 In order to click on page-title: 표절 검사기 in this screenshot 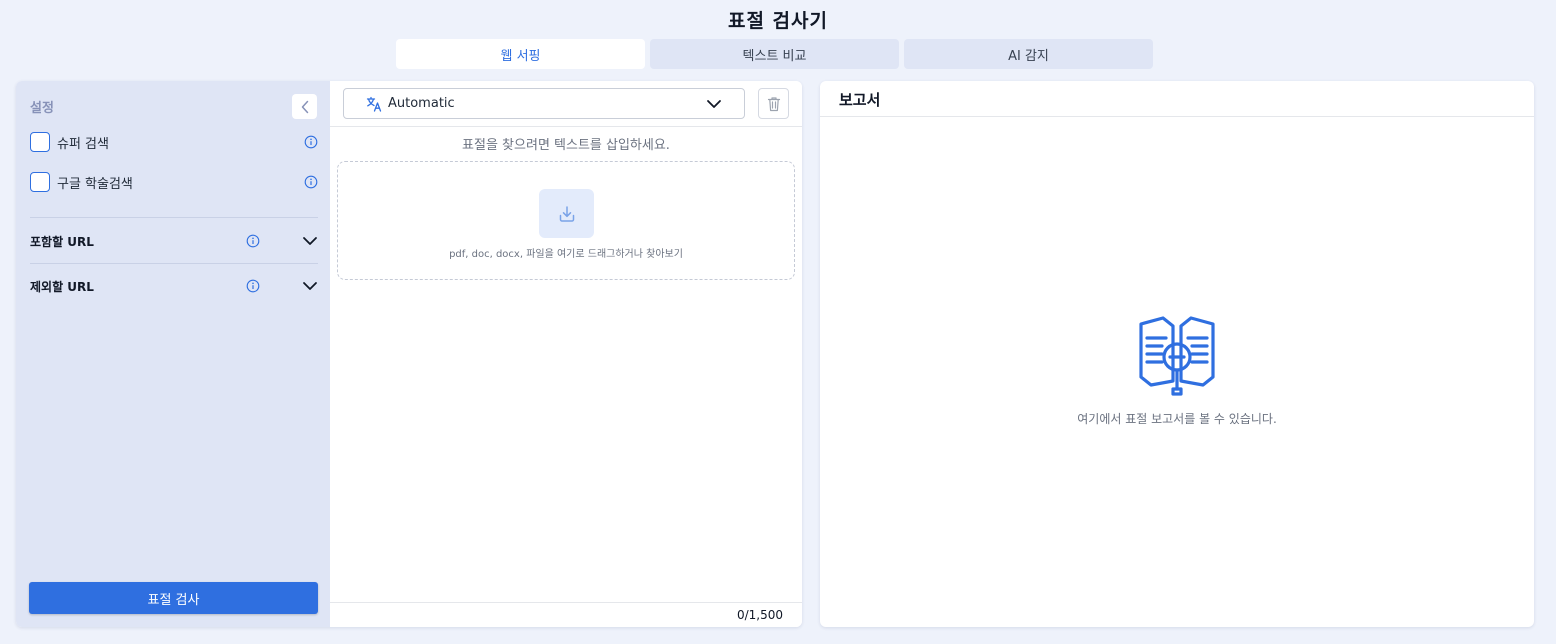, I will do `click(777, 21)`.